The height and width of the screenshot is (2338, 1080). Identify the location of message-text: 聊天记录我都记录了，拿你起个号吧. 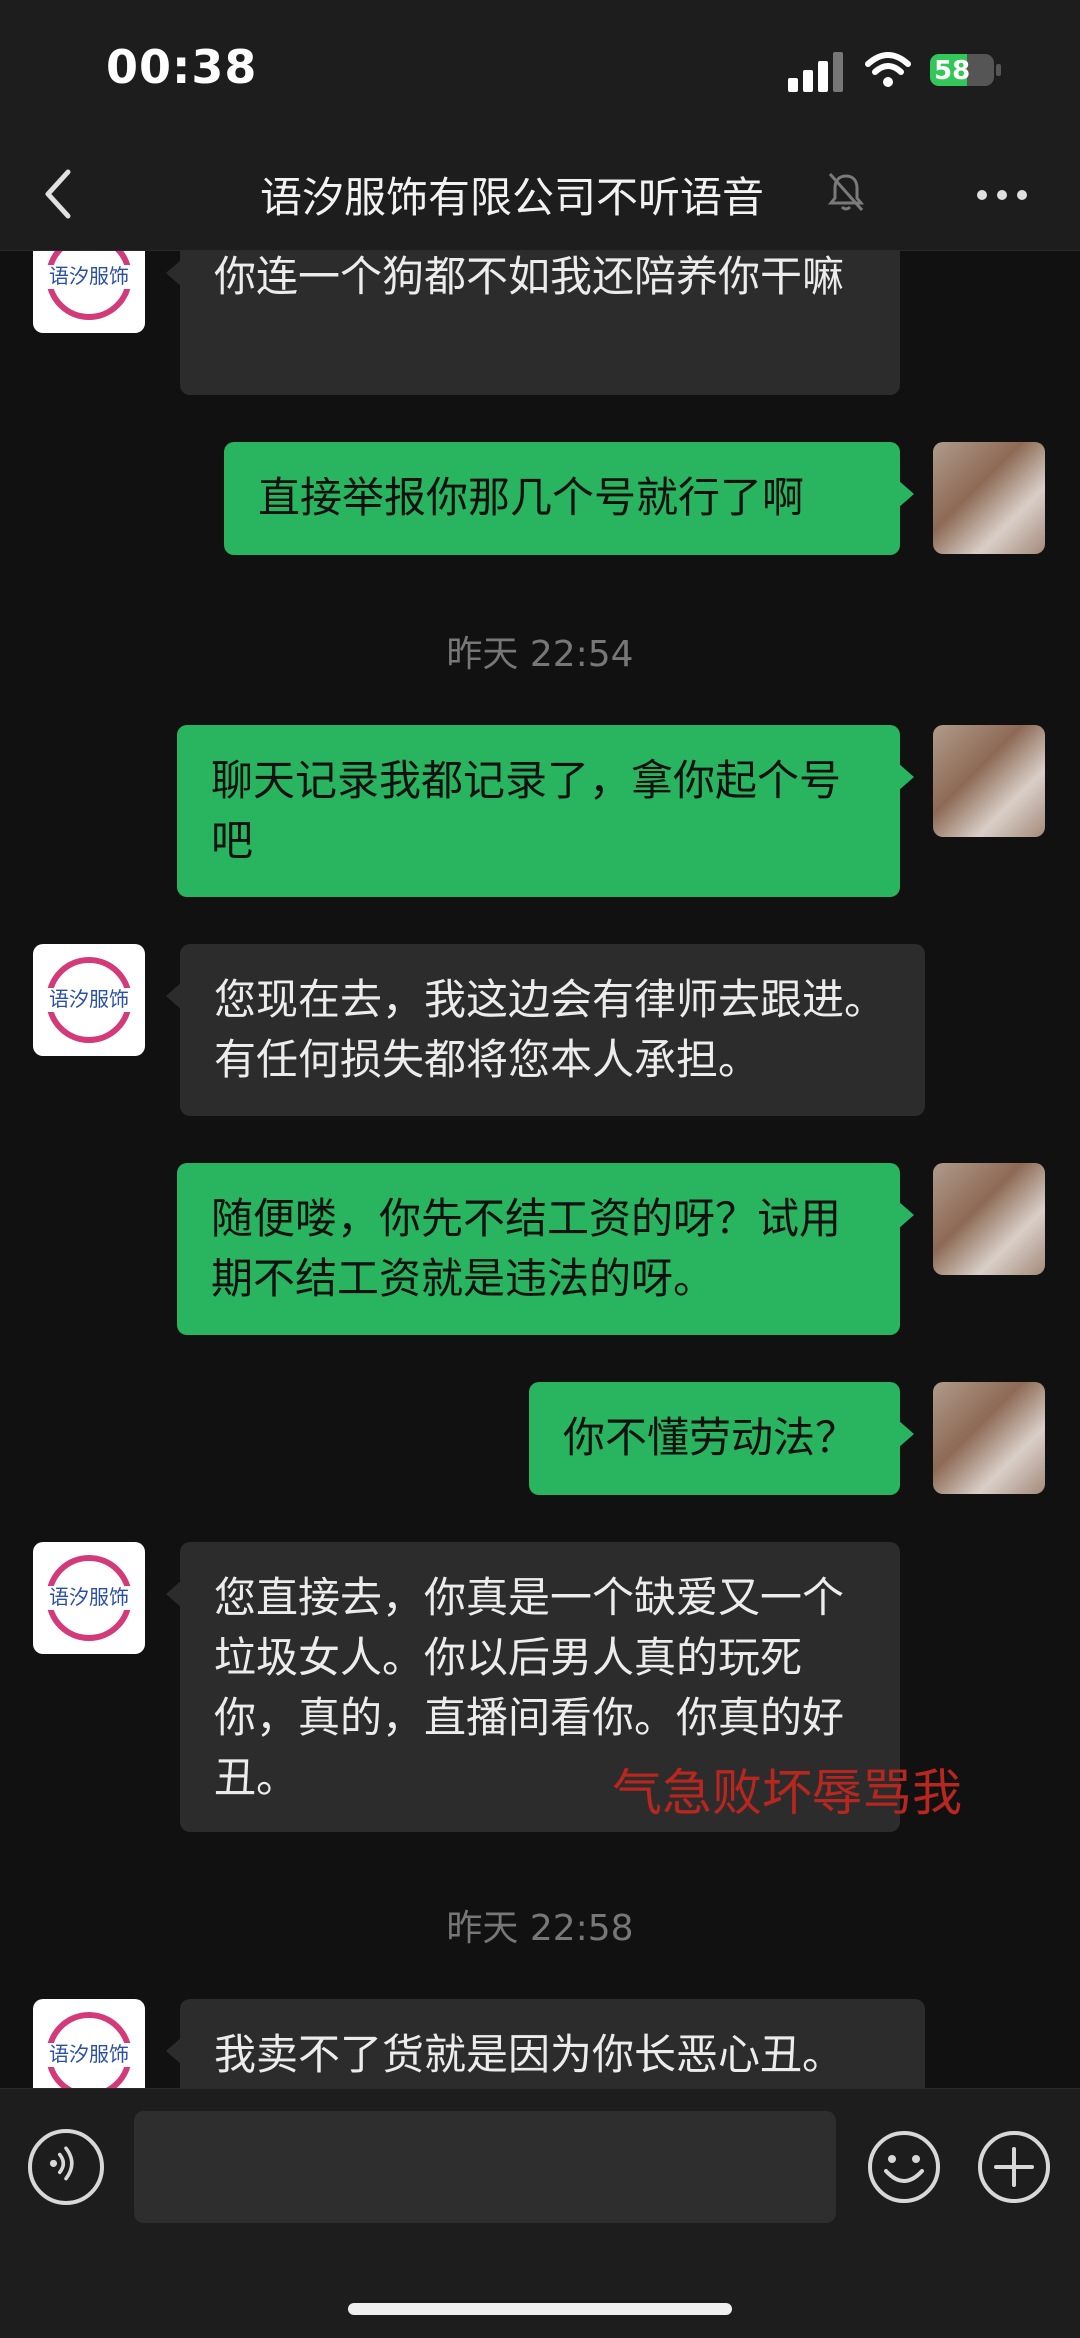
(526, 810).